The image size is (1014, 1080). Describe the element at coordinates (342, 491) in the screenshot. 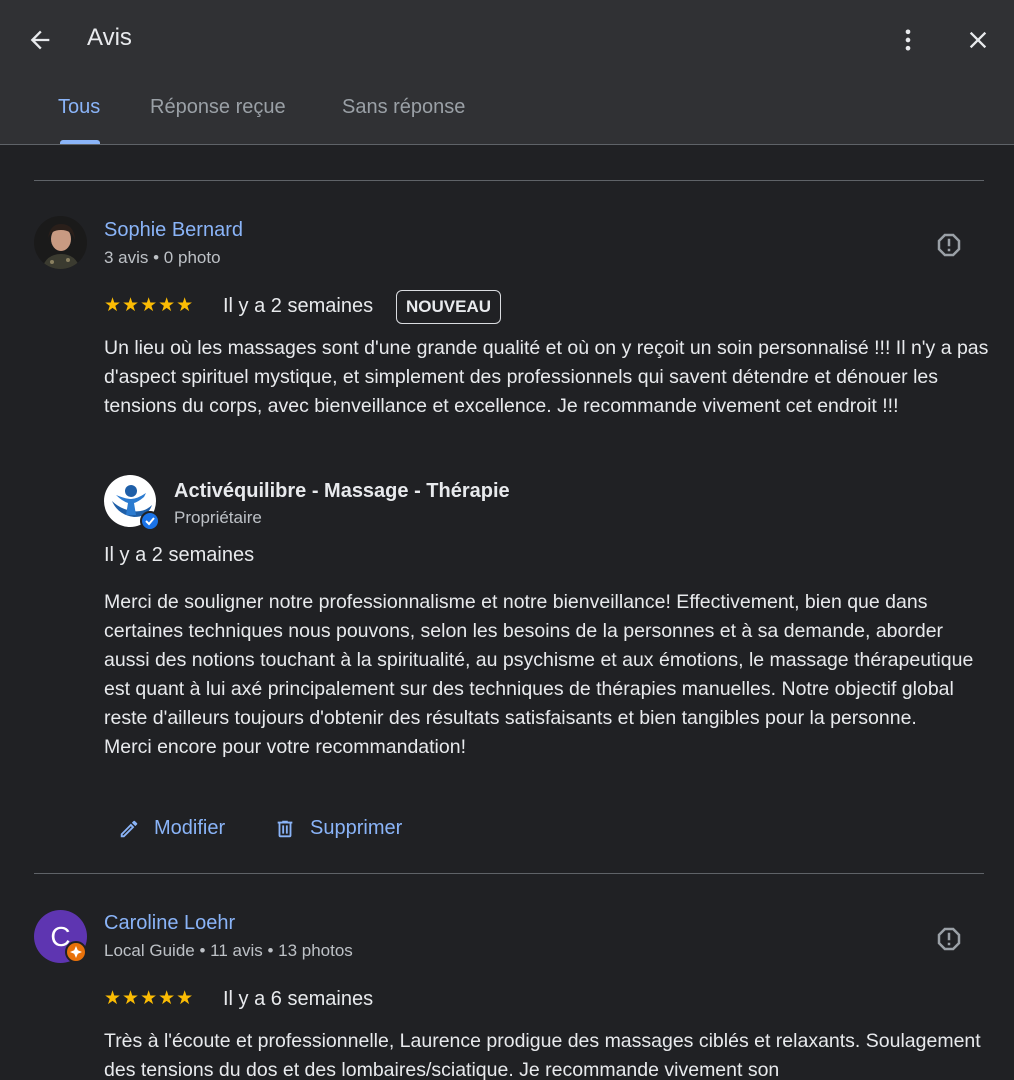

I see `owner-name: Activéquilibre - Massage - Thérapie` at that location.